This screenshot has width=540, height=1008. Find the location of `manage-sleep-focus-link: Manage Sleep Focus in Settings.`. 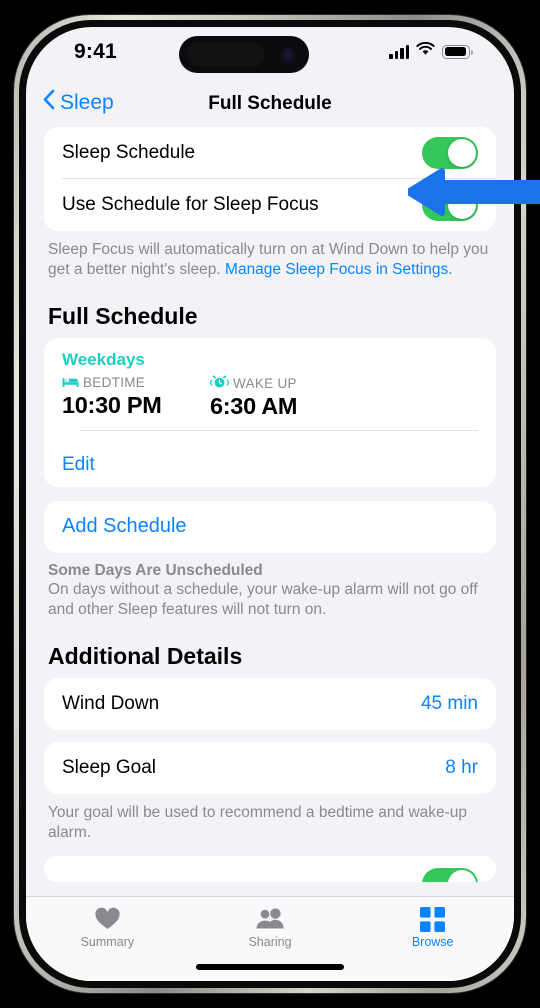

manage-sleep-focus-link: Manage Sleep Focus in Settings. is located at coordinates (338, 269).